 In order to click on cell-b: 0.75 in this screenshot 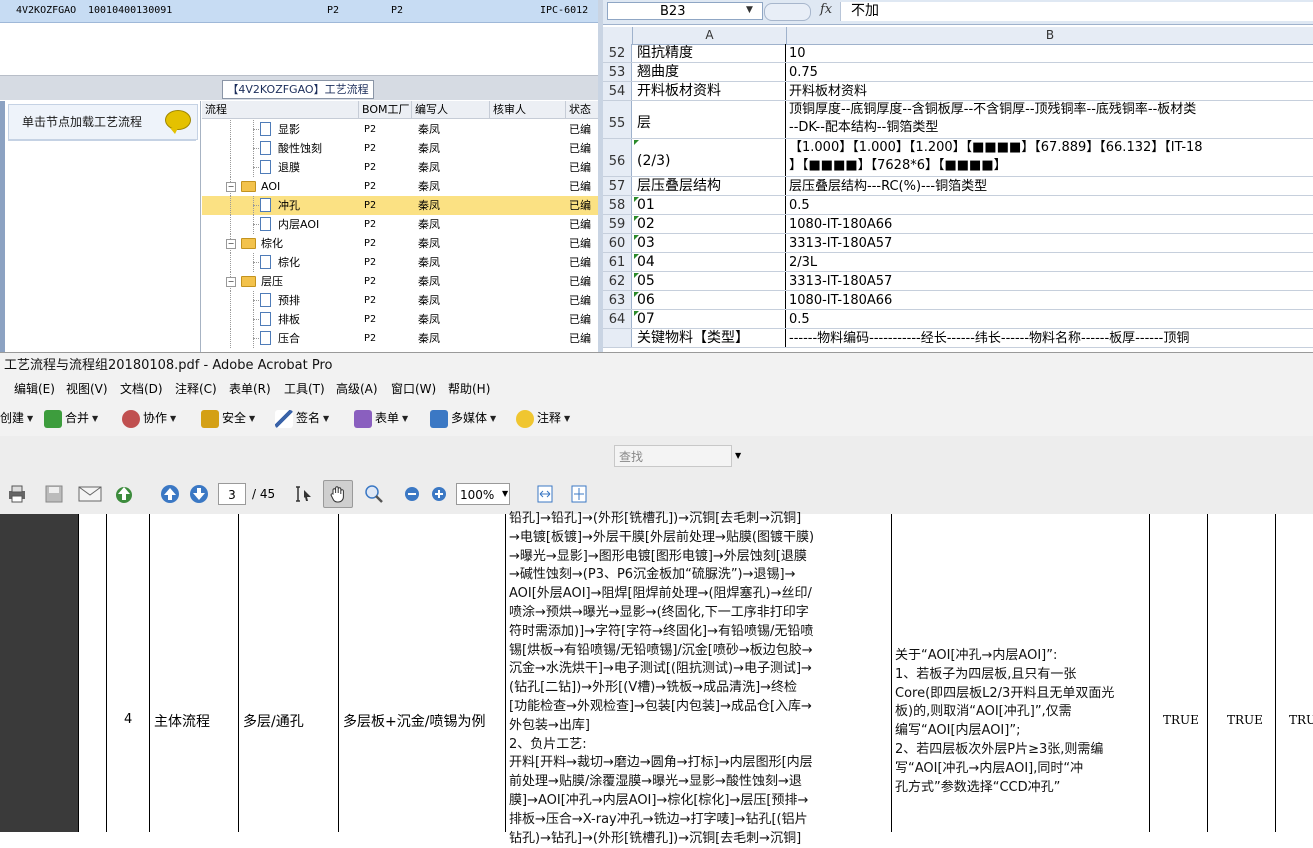, I will do `click(1050, 72)`.